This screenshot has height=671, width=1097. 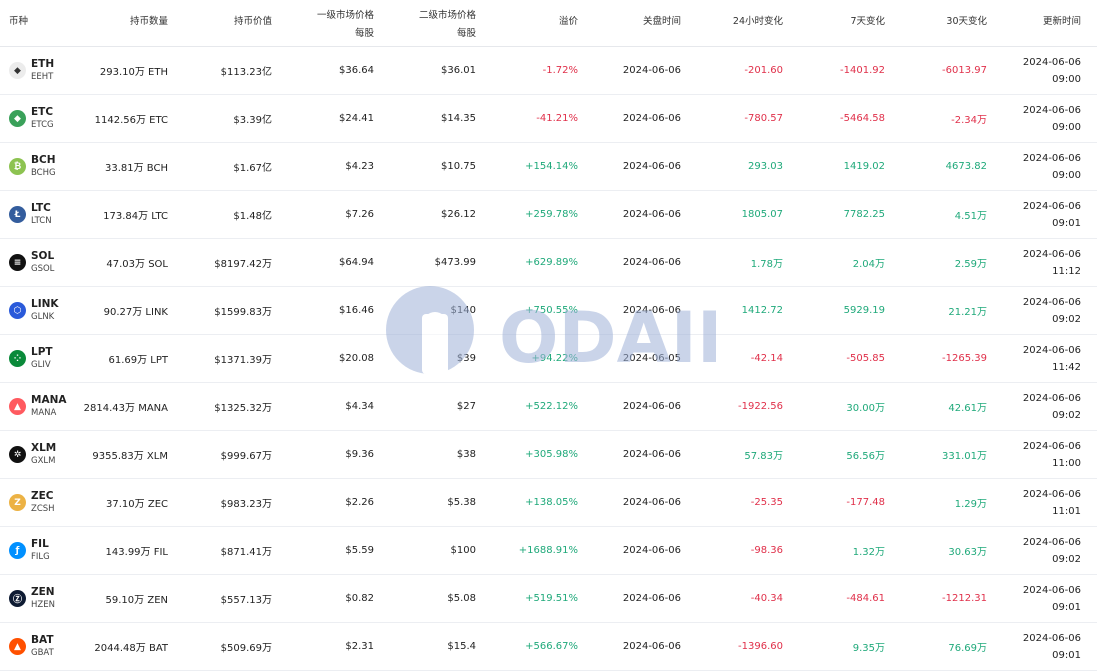 What do you see at coordinates (964, 456) in the screenshot?
I see `change-30d-cell: 331.01万` at bounding box center [964, 456].